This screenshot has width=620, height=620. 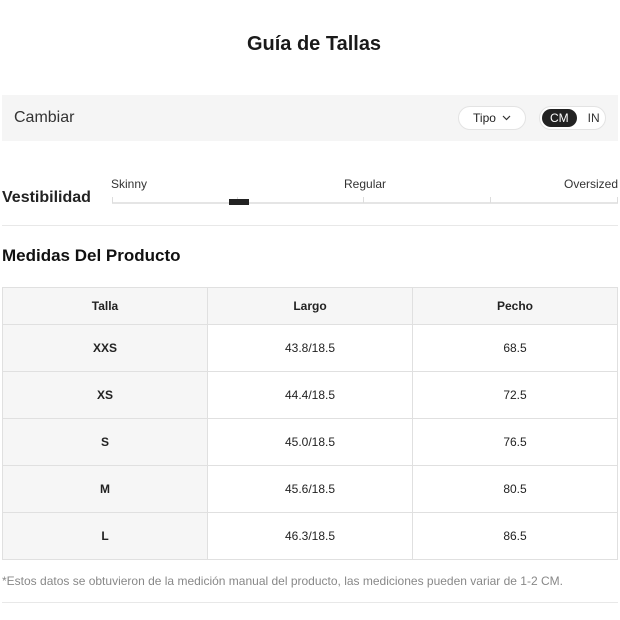 I want to click on fit-indicator, so click(x=238, y=202).